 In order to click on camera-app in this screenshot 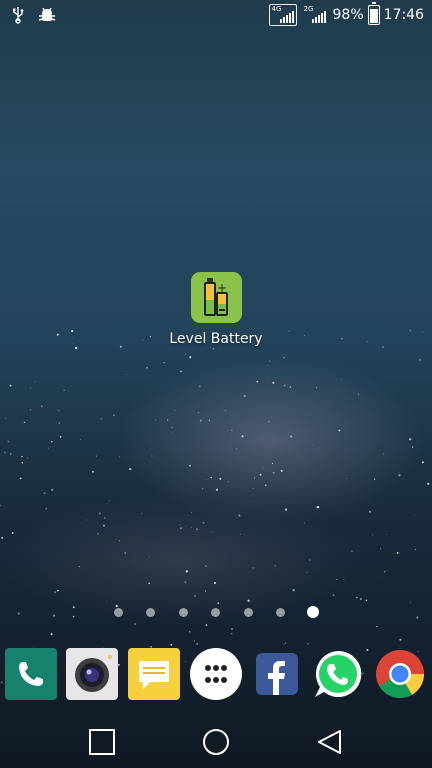, I will do `click(92, 674)`.